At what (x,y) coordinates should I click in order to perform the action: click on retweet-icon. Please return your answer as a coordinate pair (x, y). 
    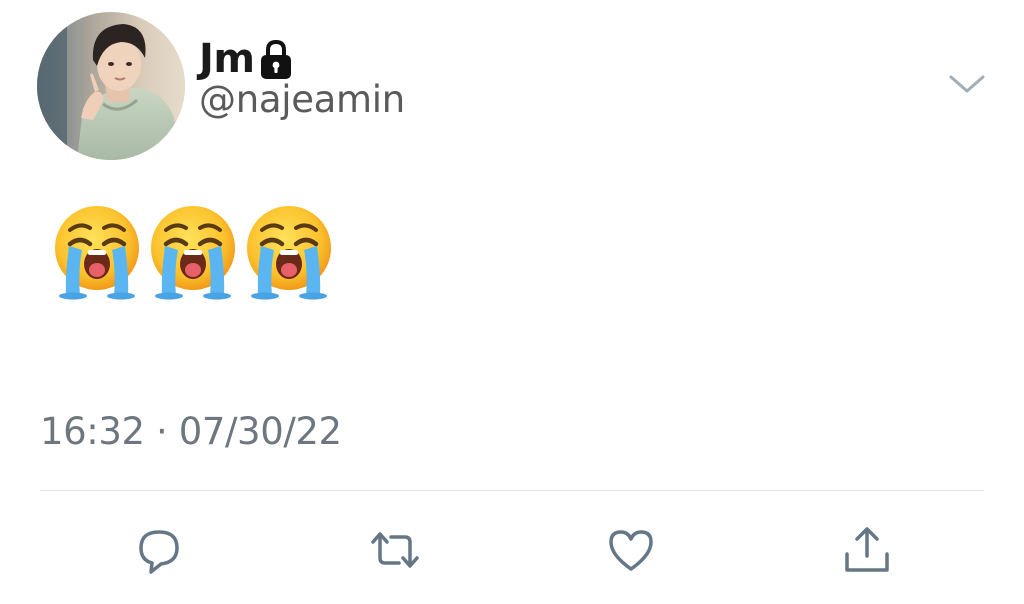
    Looking at the image, I should click on (395, 550).